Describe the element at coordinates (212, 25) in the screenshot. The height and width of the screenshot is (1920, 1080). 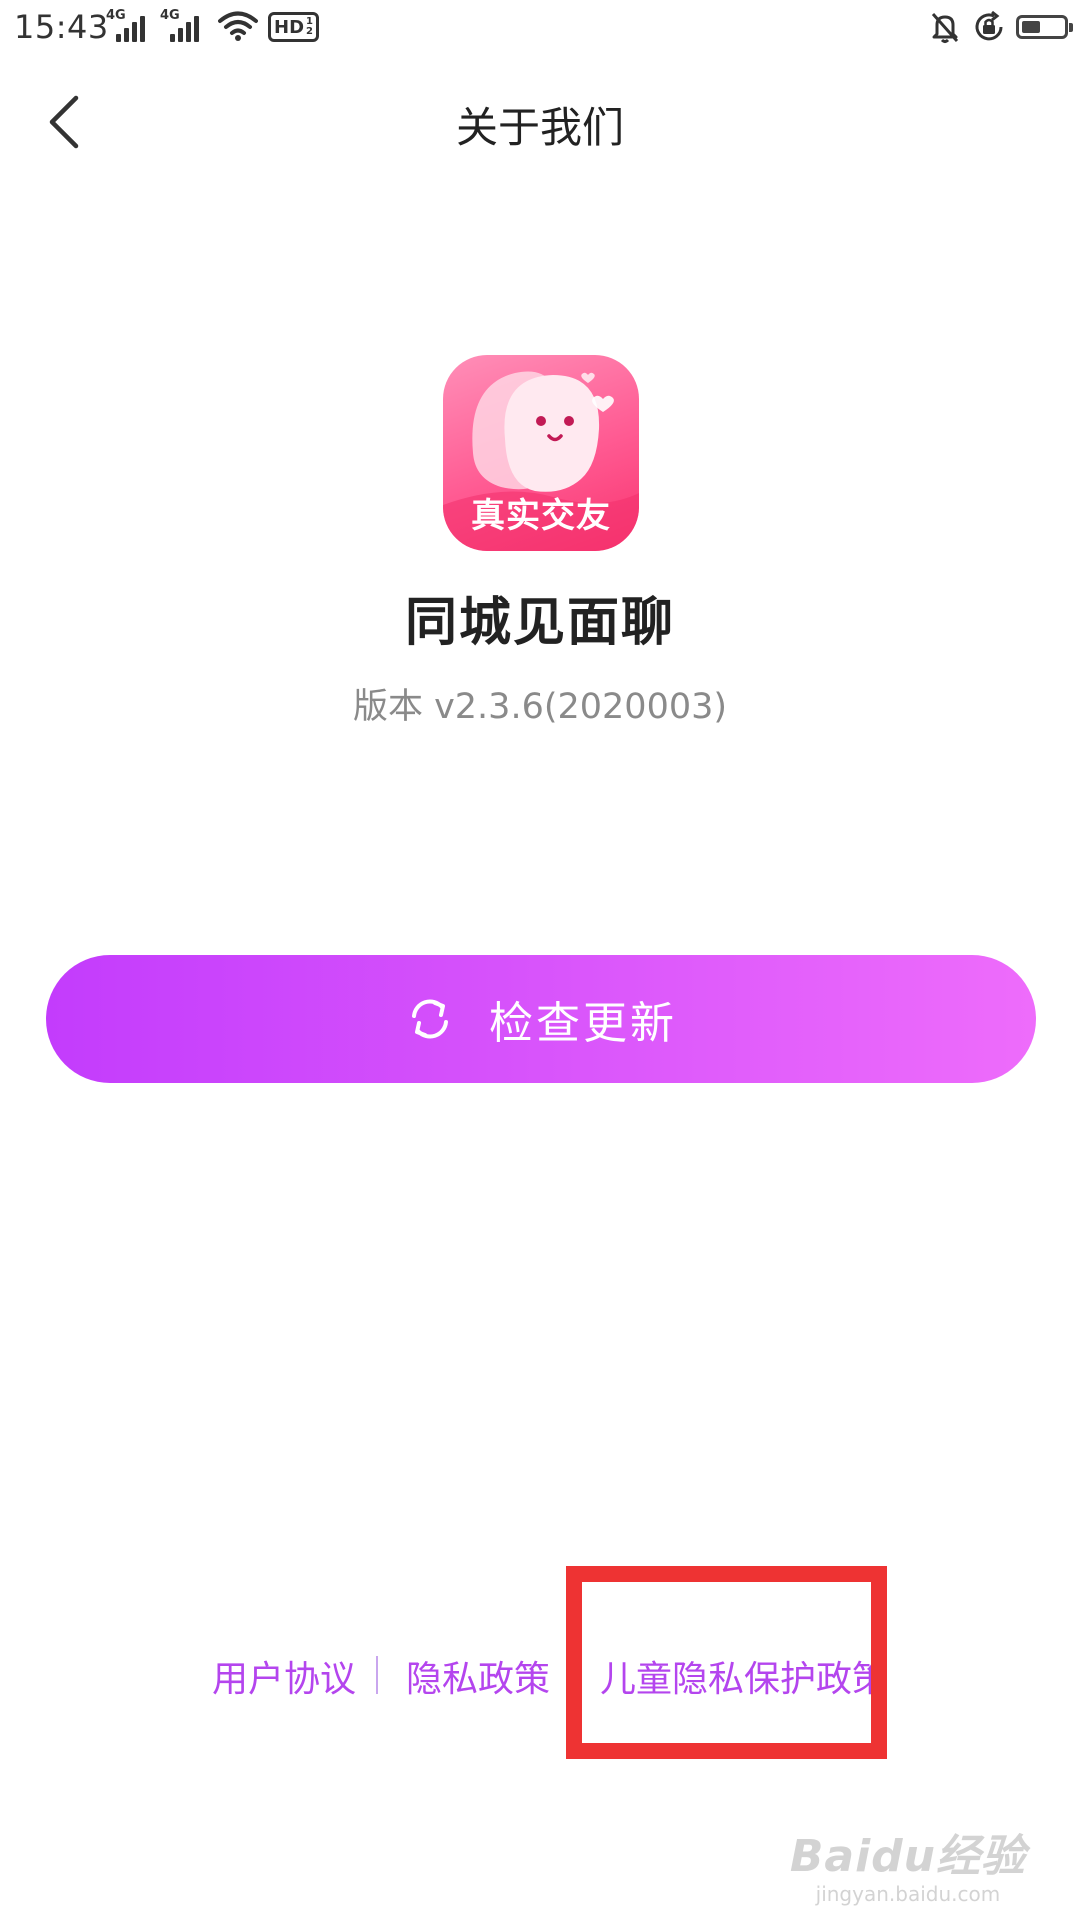
I see `status-left-icons: 4G 4G HD 1 2` at that location.